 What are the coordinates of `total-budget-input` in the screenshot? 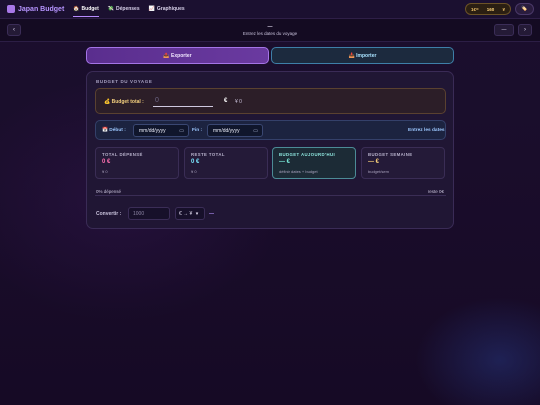 It's located at (183, 101).